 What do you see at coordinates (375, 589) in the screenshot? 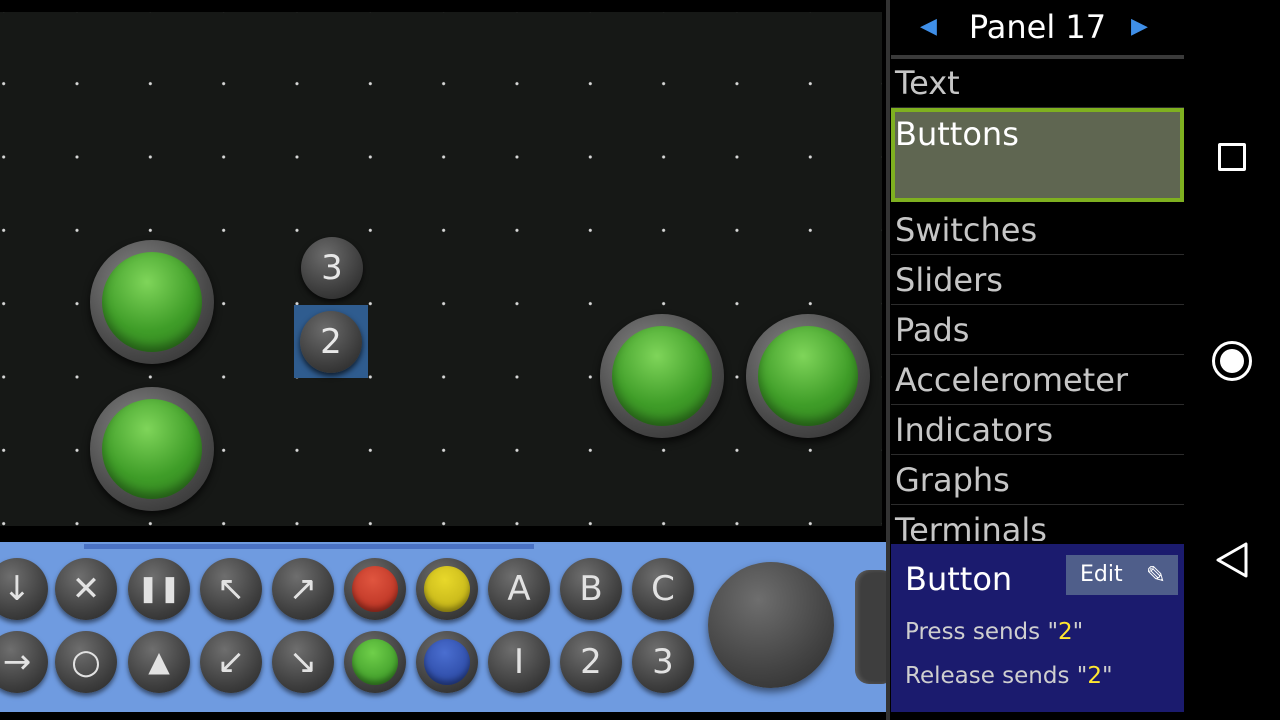
I see `red-button-icon` at bounding box center [375, 589].